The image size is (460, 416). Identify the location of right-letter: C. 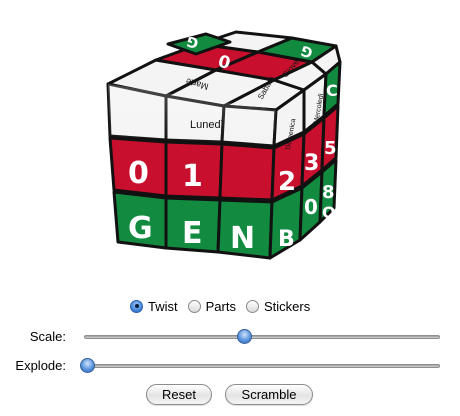
(332, 90).